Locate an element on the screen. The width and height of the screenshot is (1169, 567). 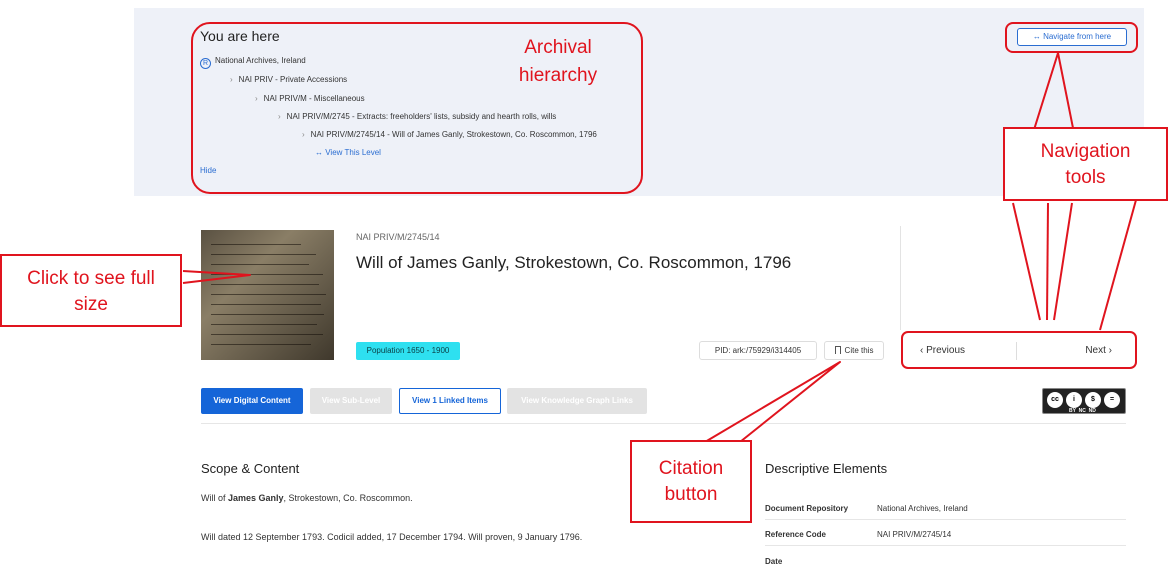
callout-archival-hierarchy: Archival hierarchy is located at coordinates (558, 61).